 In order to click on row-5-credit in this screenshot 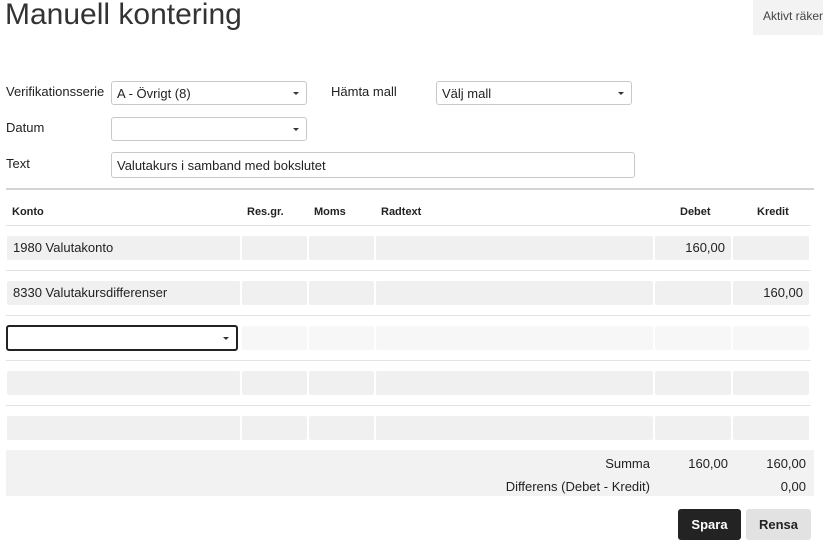, I will do `click(771, 428)`.